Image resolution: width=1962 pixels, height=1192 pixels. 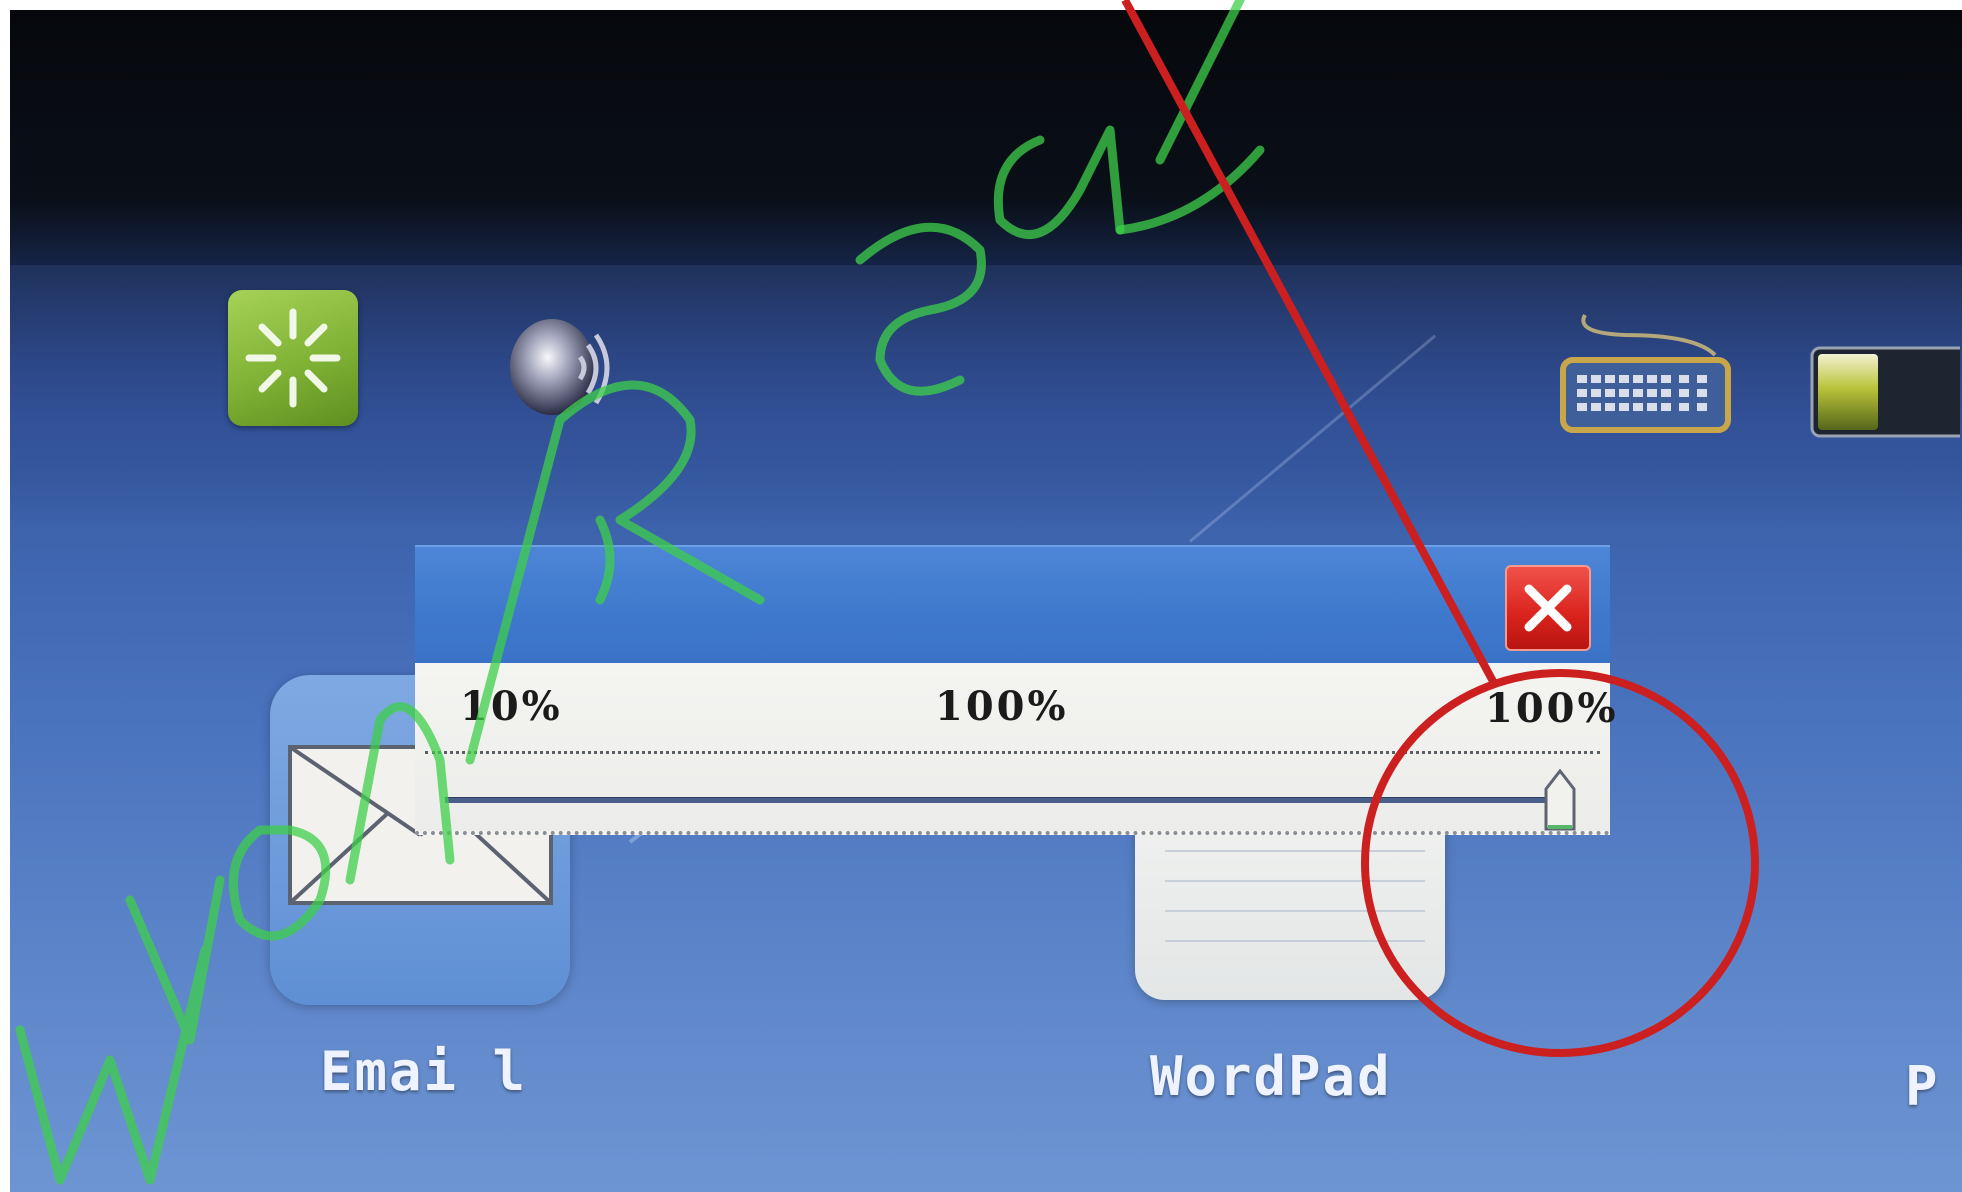 I want to click on dialog-titlebar, so click(x=1012, y=605).